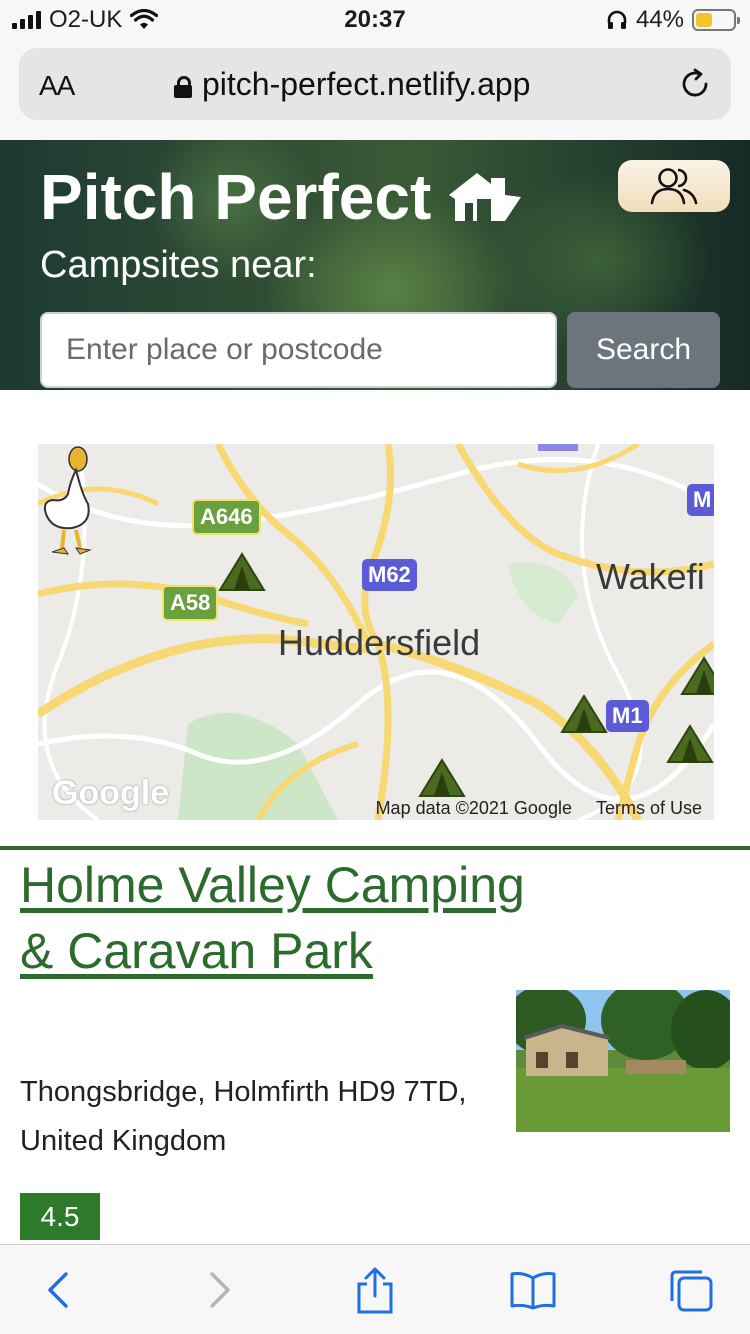 This screenshot has height=1334, width=750. Describe the element at coordinates (700, 500) in the screenshot. I see `road-label-m-edge: M` at that location.